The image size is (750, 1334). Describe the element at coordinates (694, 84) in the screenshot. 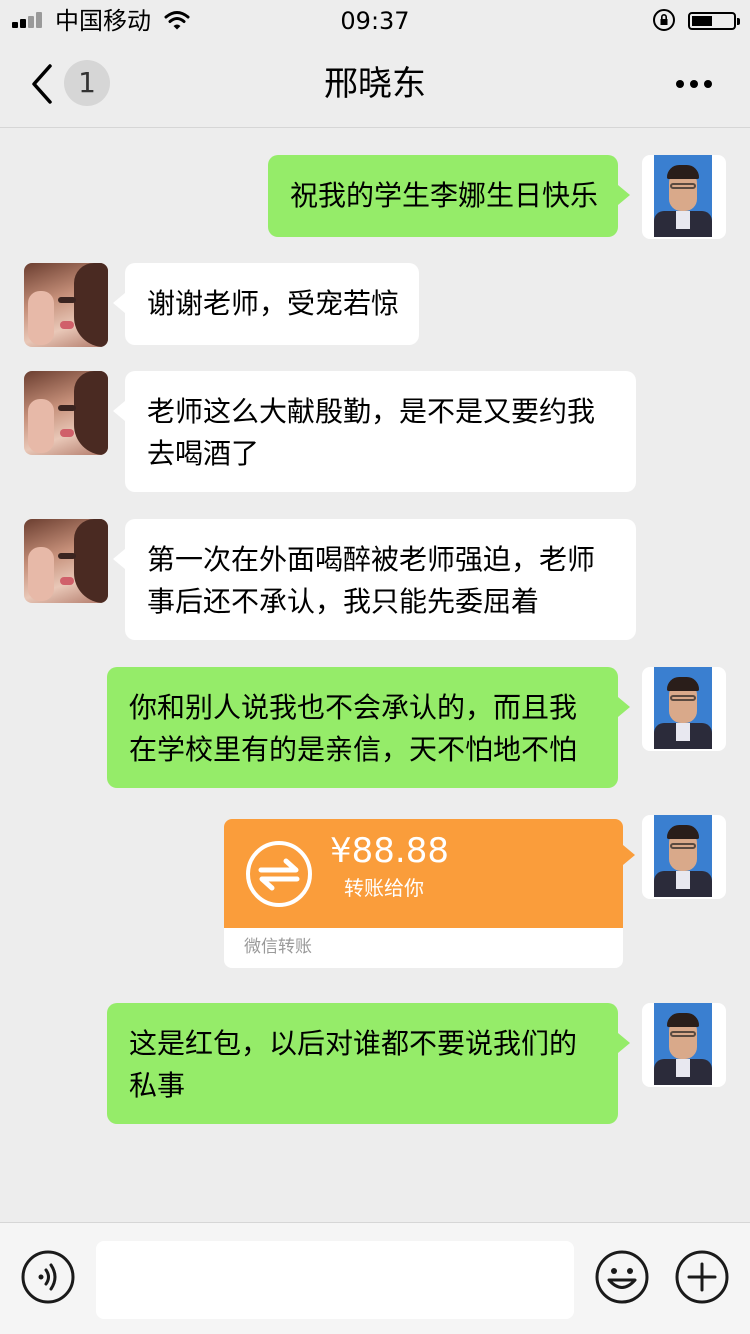

I see `more-dots-icon` at that location.